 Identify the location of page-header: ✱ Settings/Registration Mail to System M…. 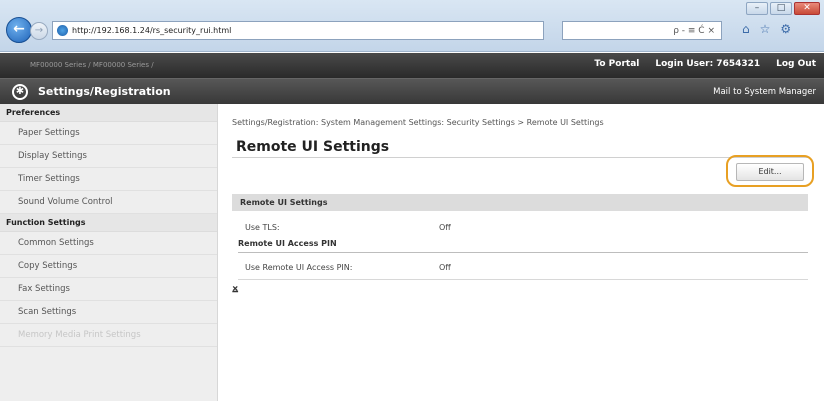
(412, 91).